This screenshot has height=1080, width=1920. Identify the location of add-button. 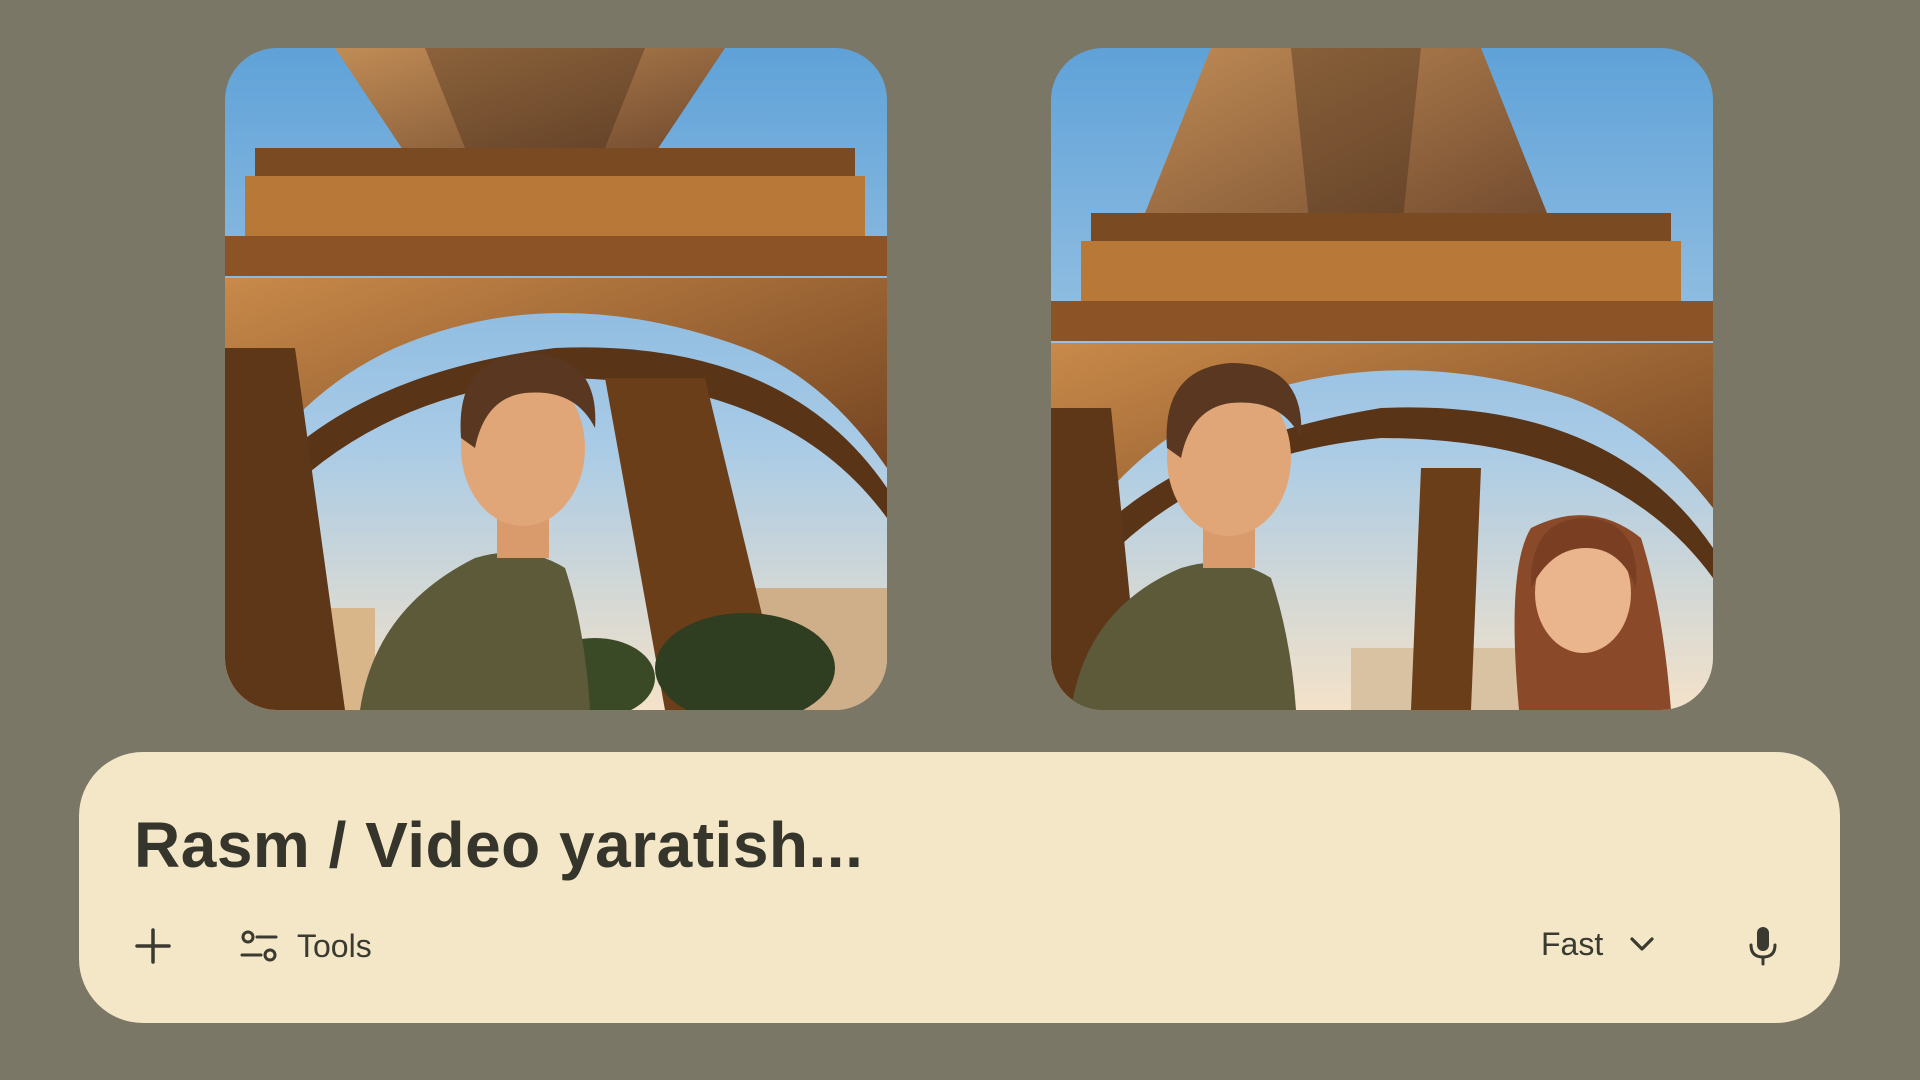
(153, 946).